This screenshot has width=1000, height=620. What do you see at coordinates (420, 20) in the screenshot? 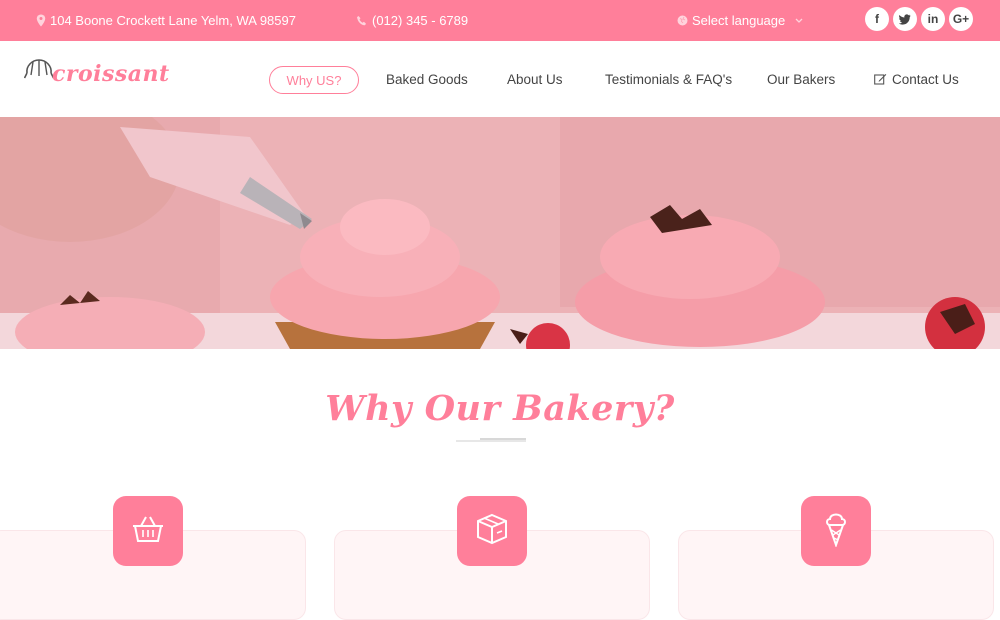
I see `phone-text: (012) 345 - 6789` at bounding box center [420, 20].